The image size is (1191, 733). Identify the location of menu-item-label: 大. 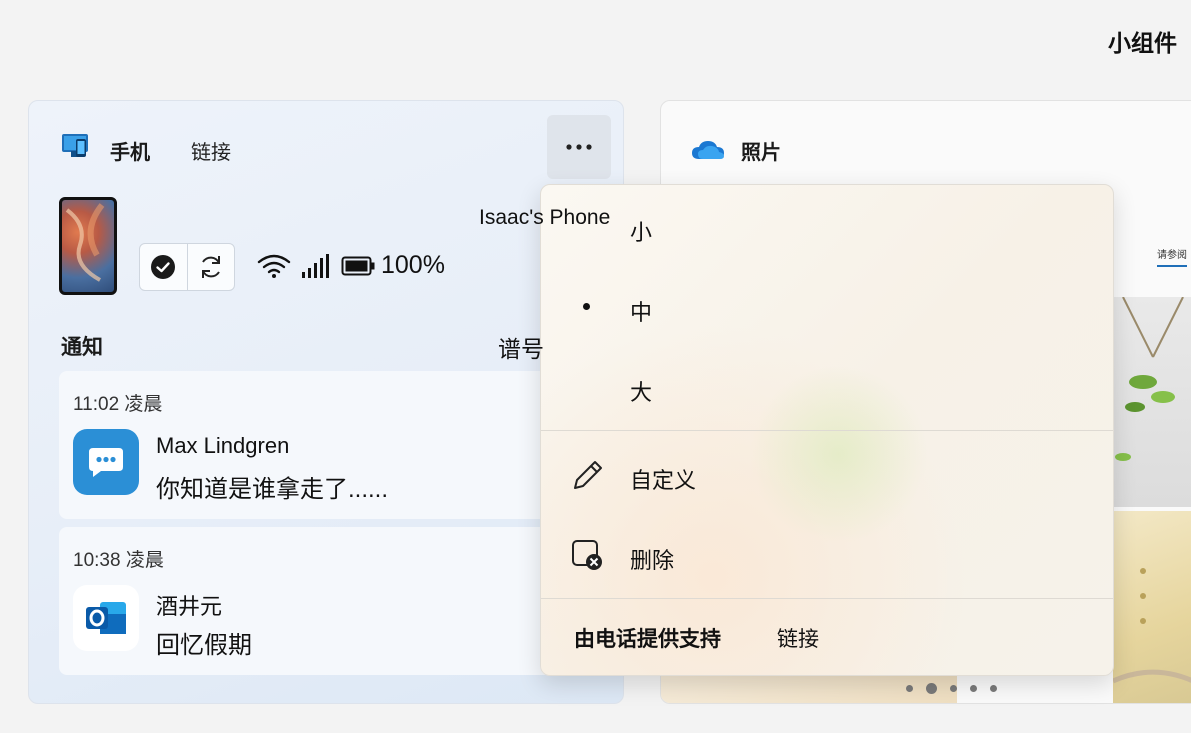
(641, 392).